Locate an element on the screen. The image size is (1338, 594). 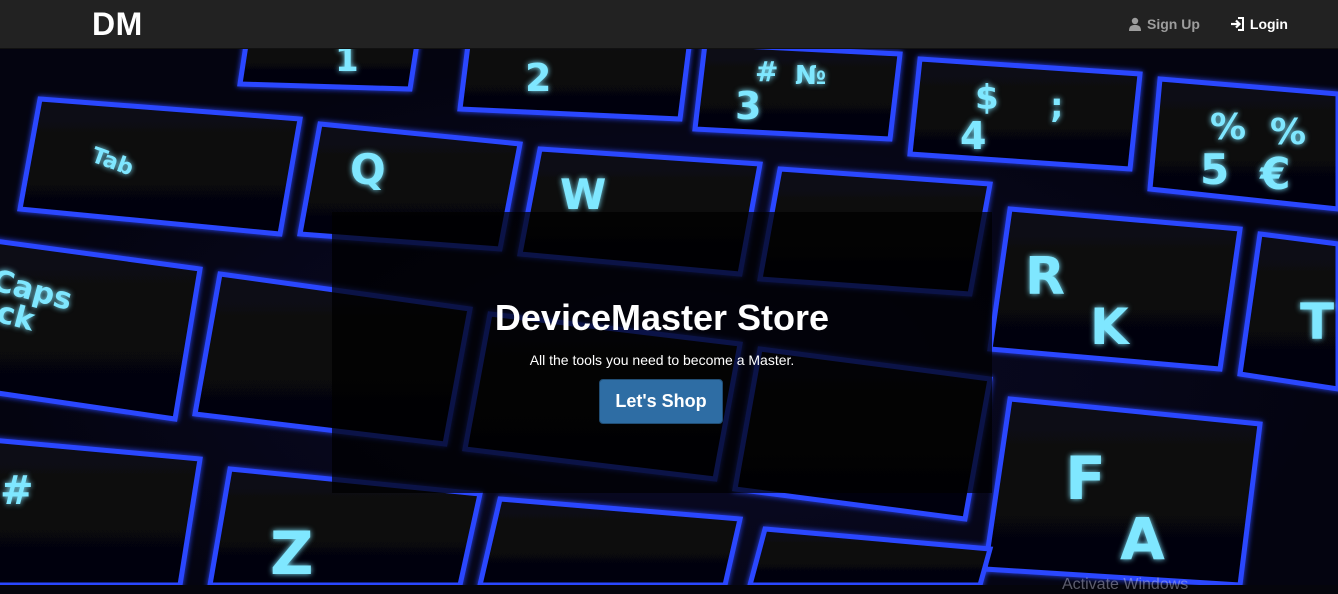
svg-text: F is located at coordinates (1085, 479).